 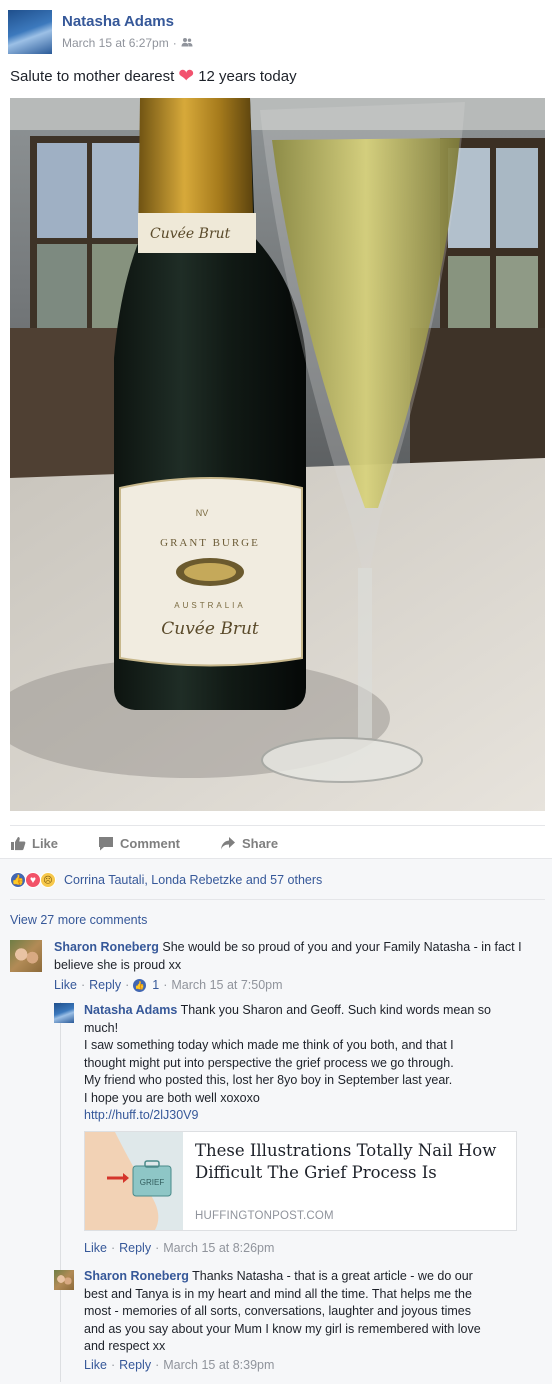 What do you see at coordinates (209, 605) in the screenshot?
I see `label-country-text: AUSTRALIA` at bounding box center [209, 605].